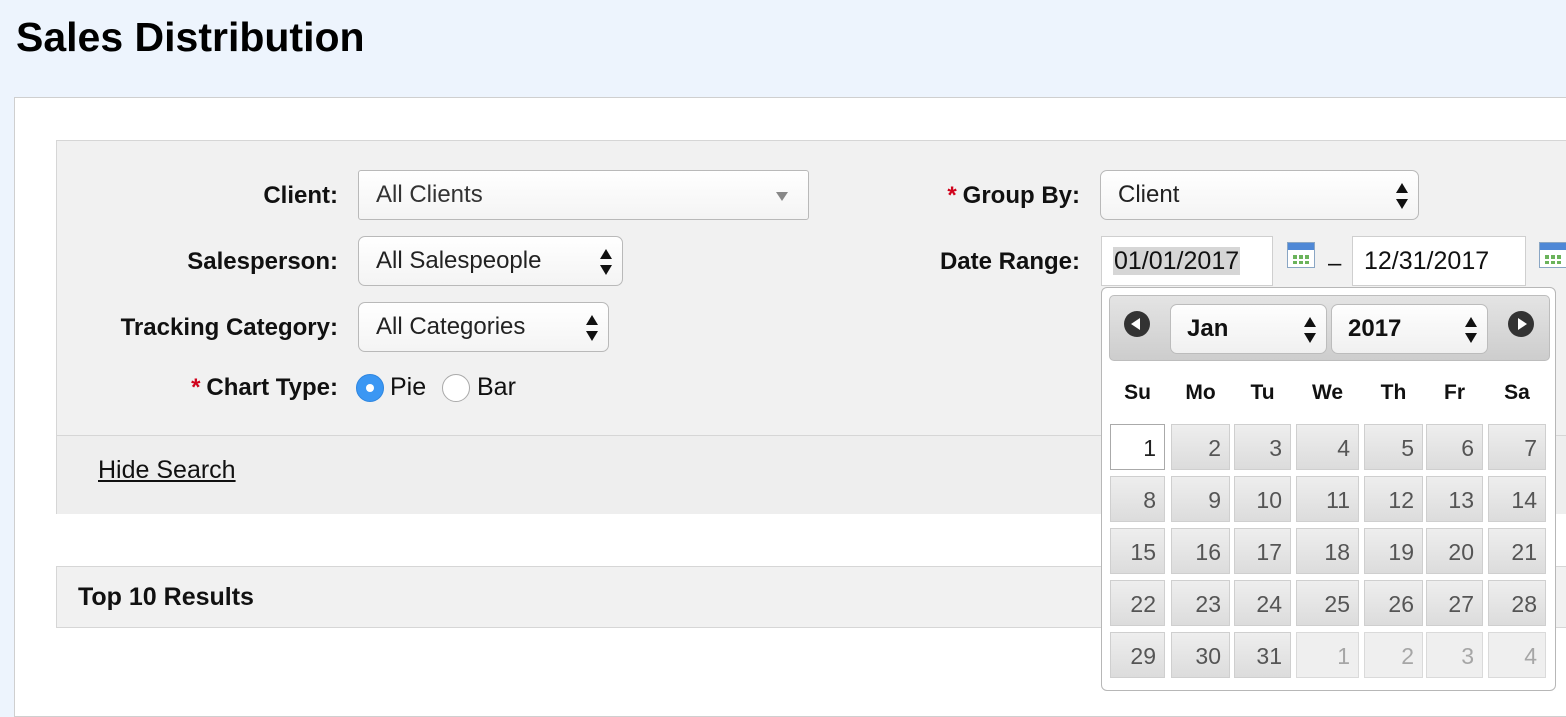 The image size is (1566, 717). I want to click on next-month-icon, so click(1521, 324).